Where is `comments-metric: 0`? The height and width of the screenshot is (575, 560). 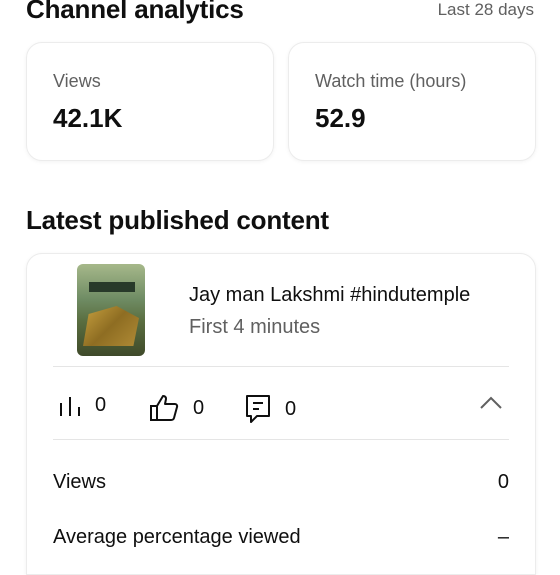
comments-metric: 0 is located at coordinates (270, 409).